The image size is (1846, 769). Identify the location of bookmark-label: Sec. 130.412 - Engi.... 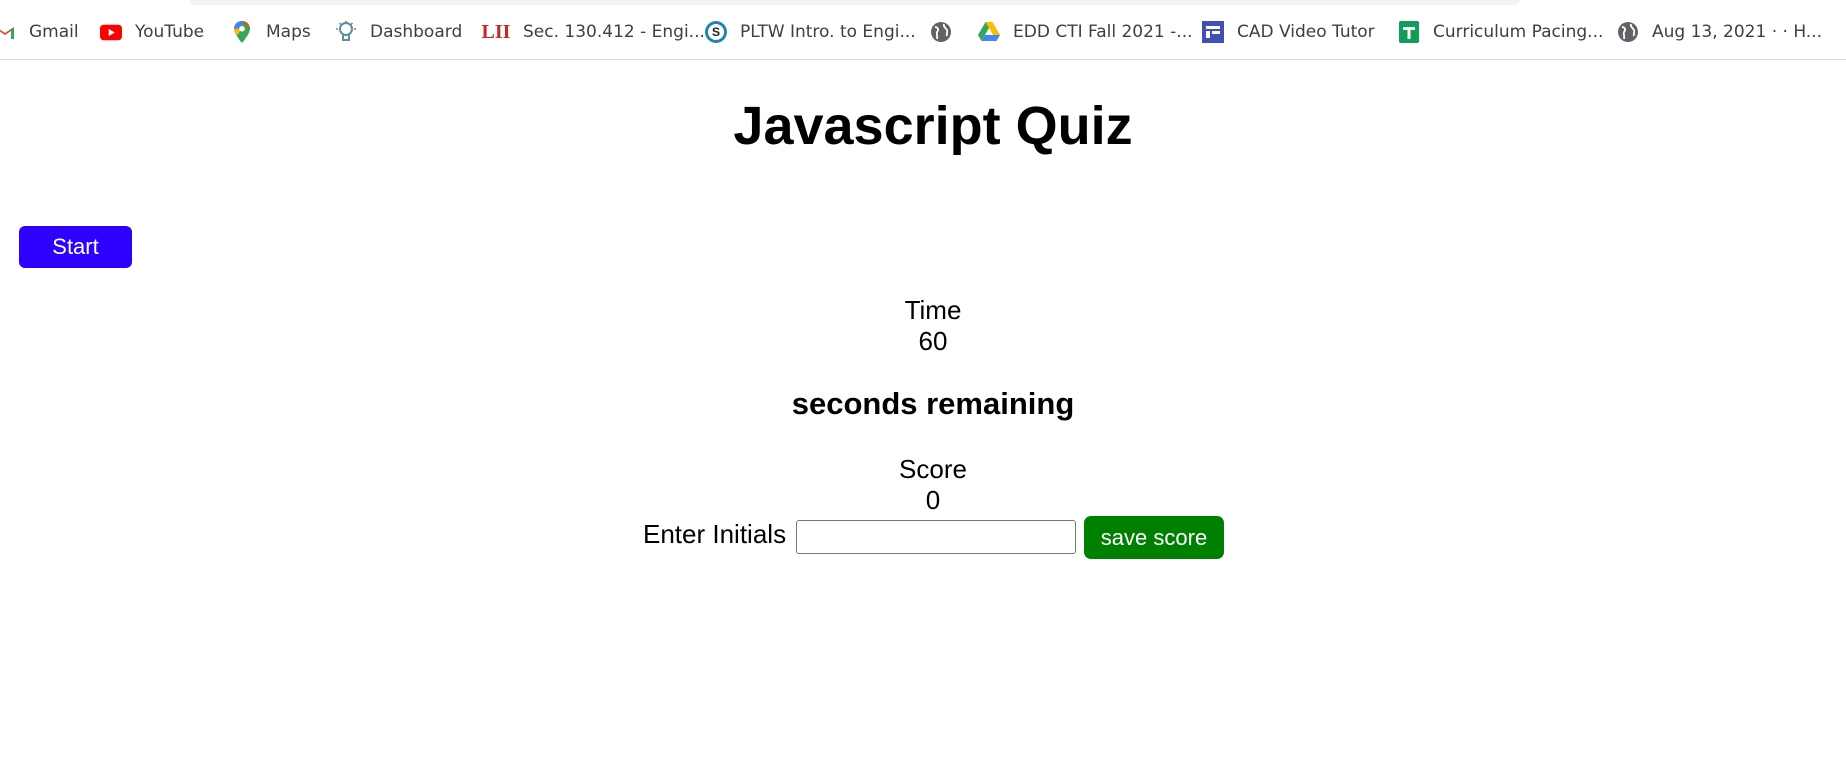
(614, 32).